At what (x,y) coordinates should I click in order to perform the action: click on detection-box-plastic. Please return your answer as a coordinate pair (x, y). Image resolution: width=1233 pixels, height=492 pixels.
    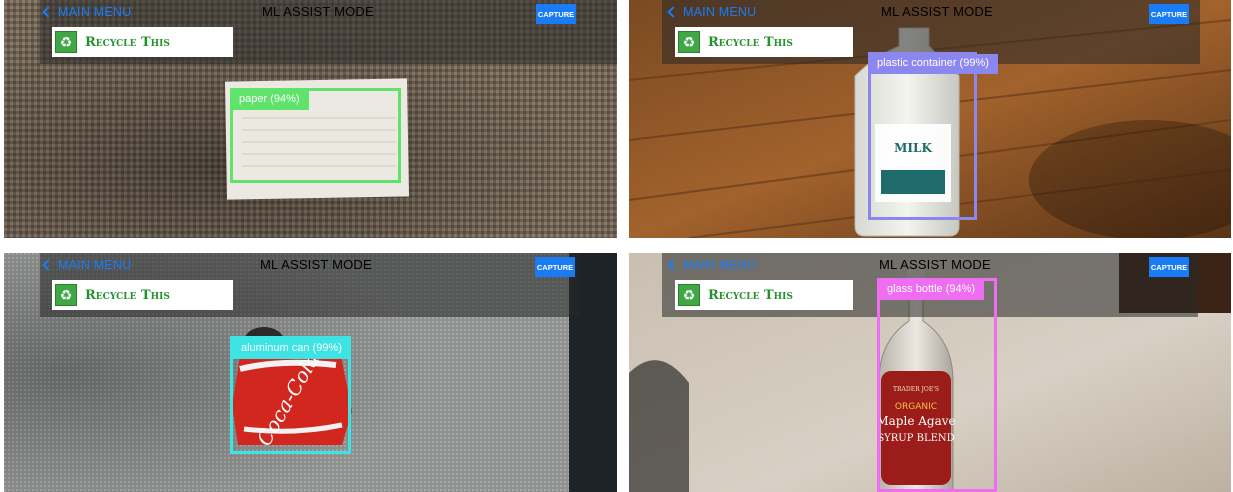
    Looking at the image, I should click on (922, 136).